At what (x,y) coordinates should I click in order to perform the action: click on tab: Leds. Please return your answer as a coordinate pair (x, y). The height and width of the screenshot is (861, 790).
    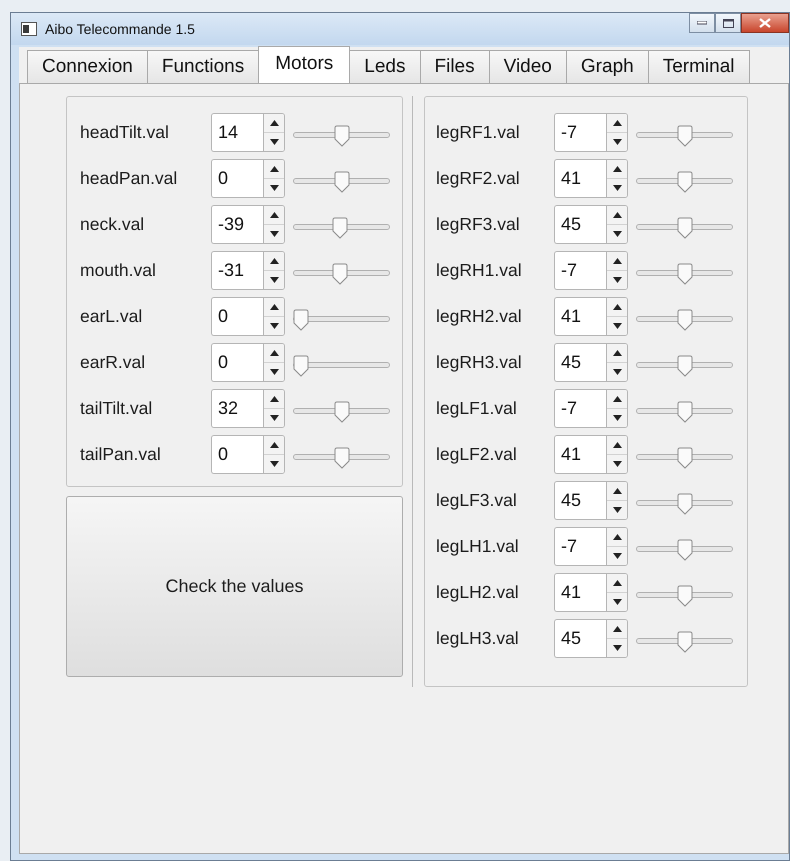
    Looking at the image, I should click on (384, 66).